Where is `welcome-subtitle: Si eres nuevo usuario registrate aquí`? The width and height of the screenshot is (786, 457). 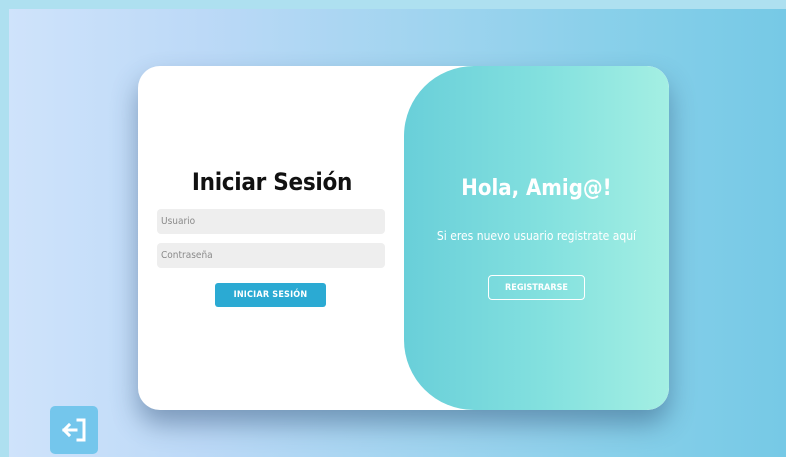
welcome-subtitle: Si eres nuevo usuario registrate aquí is located at coordinates (536, 236).